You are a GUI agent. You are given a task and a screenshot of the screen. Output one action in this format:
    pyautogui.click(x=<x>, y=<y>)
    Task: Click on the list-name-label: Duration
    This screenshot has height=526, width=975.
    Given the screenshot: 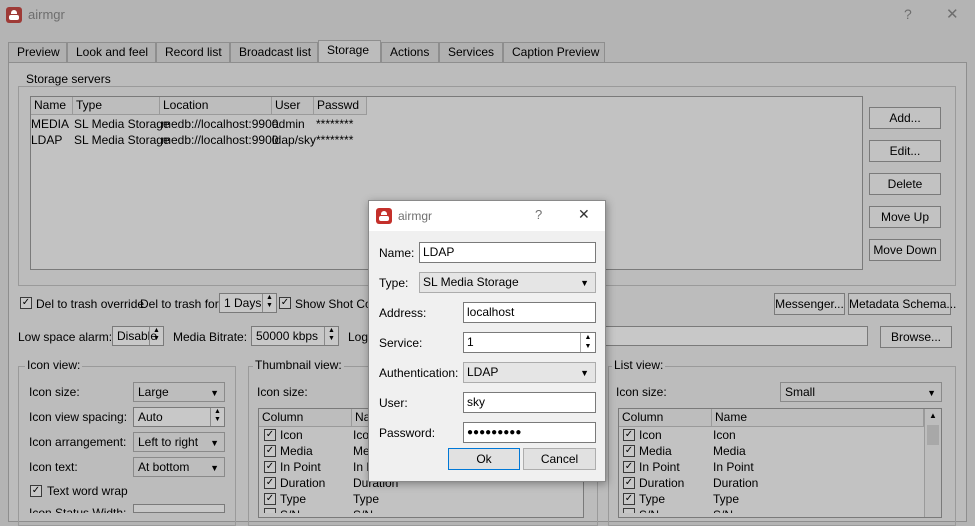 What is the action you would take?
    pyautogui.click(x=736, y=483)
    